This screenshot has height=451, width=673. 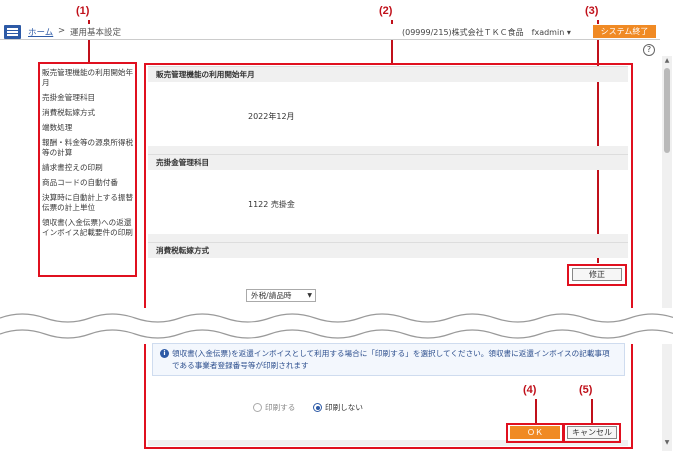 What do you see at coordinates (336, 326) in the screenshot?
I see `page-break-tear` at bounding box center [336, 326].